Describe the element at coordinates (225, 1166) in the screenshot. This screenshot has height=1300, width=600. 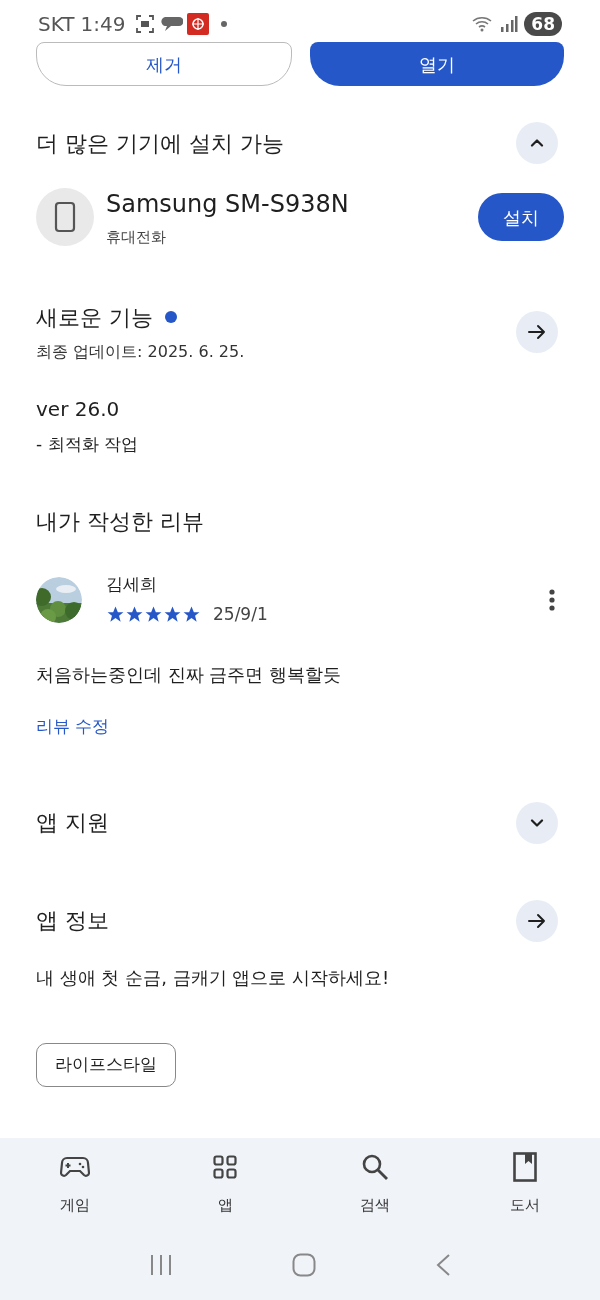
I see `apps-grid-icon` at that location.